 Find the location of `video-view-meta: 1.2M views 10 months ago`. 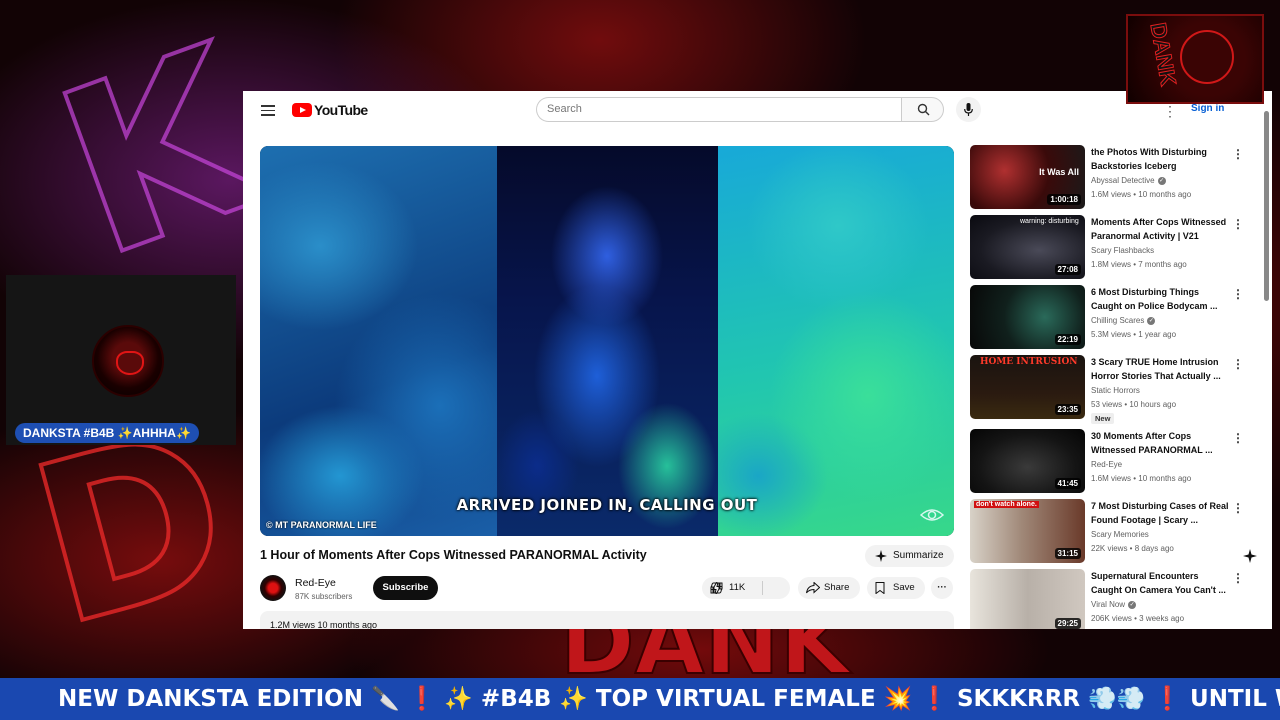

video-view-meta: 1.2M views 10 months ago is located at coordinates (324, 624).